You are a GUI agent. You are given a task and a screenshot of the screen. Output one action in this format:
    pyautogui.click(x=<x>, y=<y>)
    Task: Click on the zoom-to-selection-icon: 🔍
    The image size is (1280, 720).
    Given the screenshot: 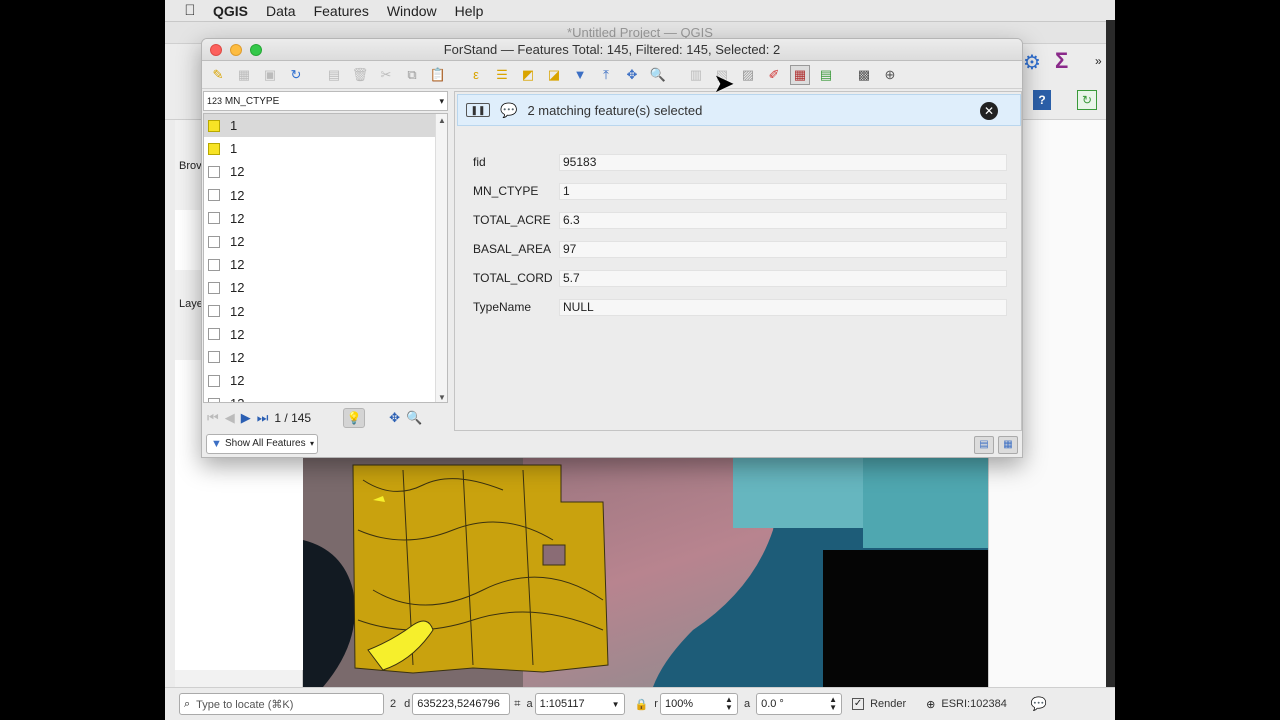 What is the action you would take?
    pyautogui.click(x=658, y=75)
    